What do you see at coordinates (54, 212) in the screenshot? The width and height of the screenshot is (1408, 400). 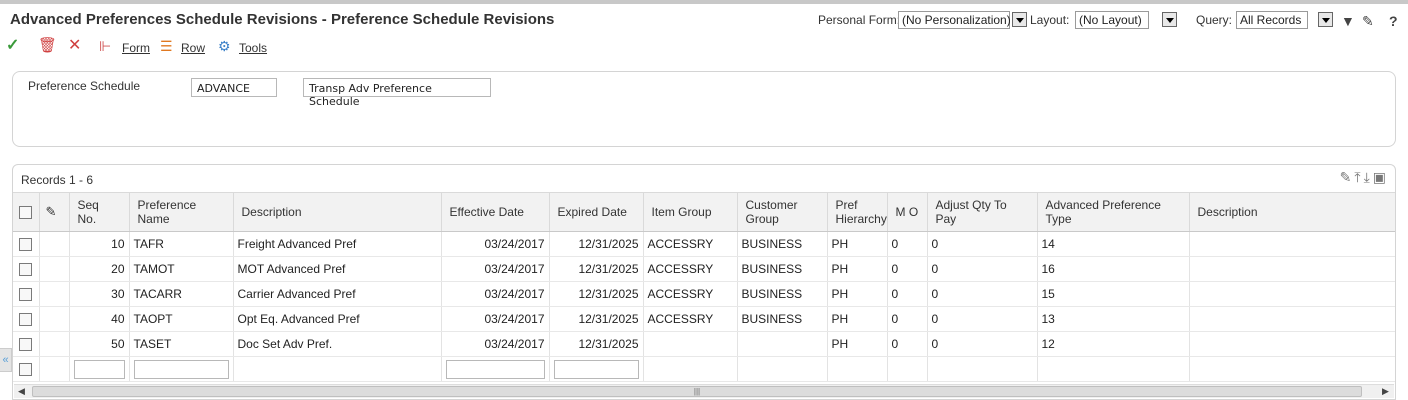 I see `attachment-header-icon: ✎` at bounding box center [54, 212].